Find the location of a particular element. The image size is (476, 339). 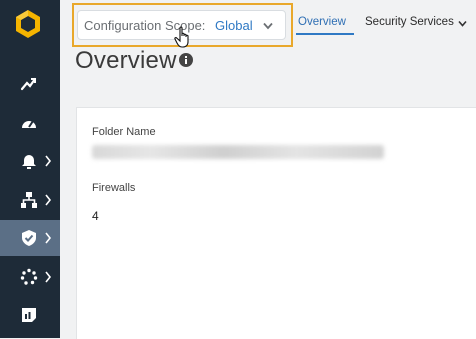

sidebar-item-alerts is located at coordinates (30, 161).